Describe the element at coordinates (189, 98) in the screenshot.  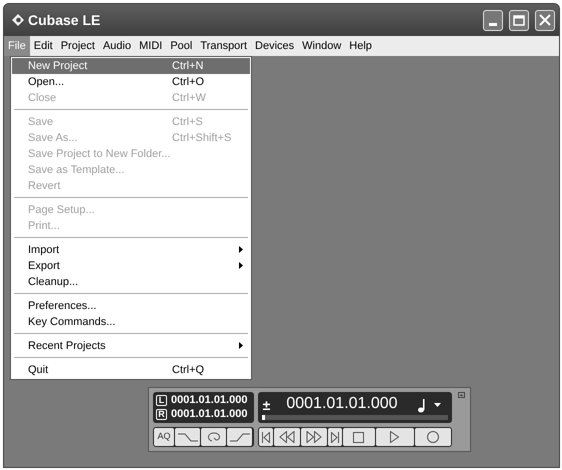
I see `shortcut-label: Ctrl+W` at that location.